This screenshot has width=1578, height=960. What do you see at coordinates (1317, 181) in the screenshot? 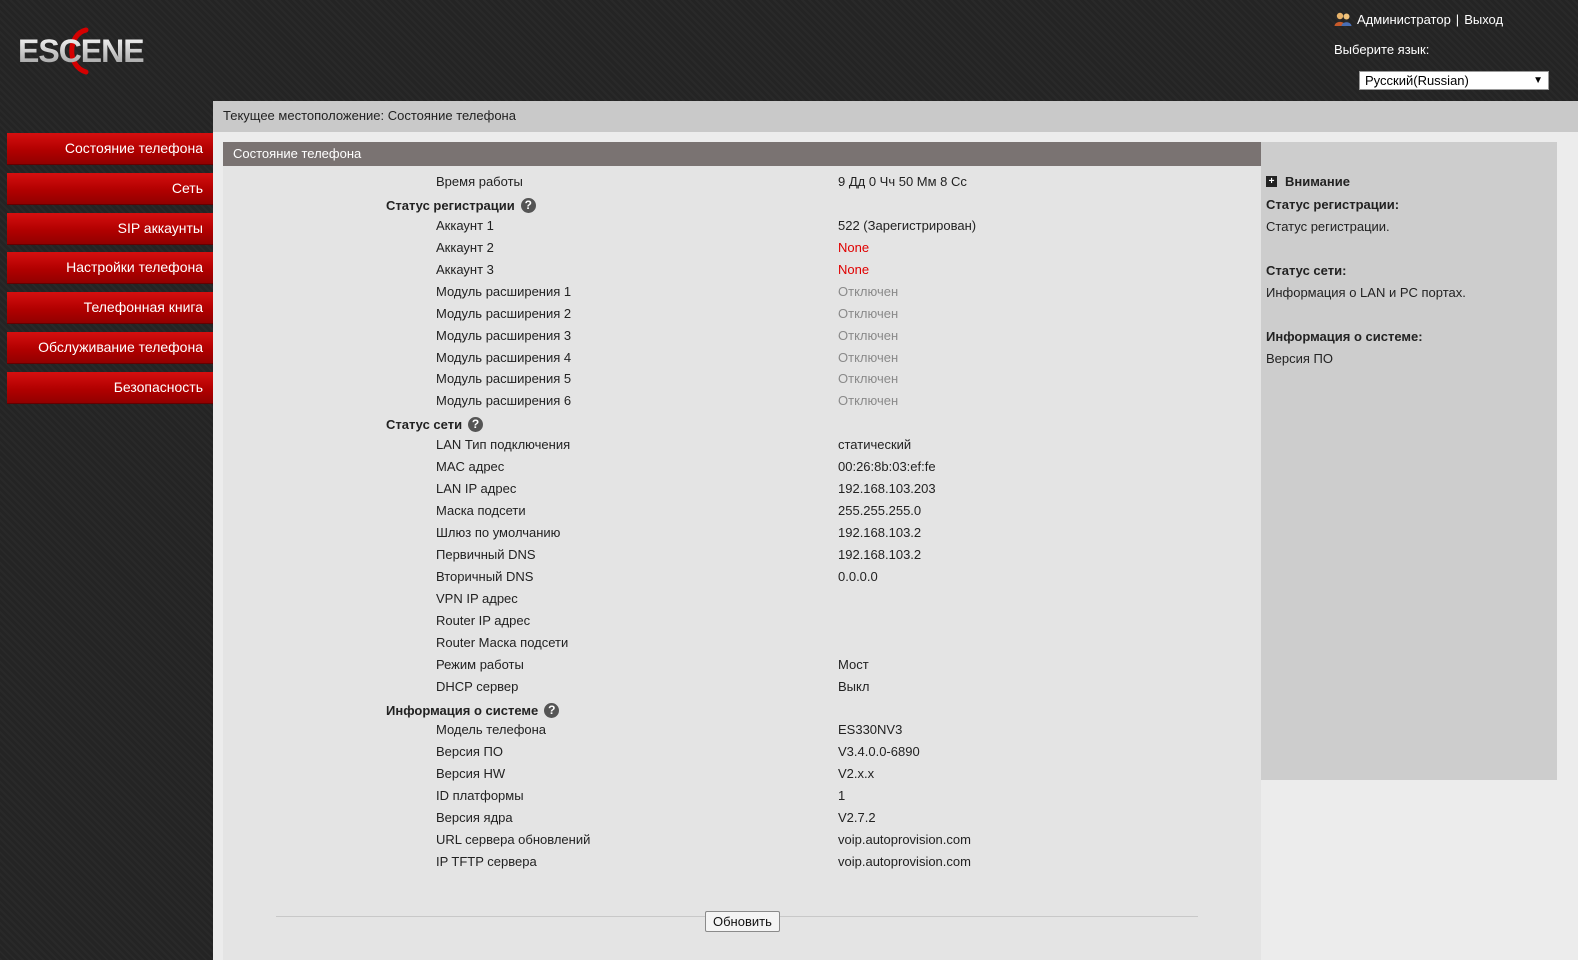
I see `attention-title: Внимание` at bounding box center [1317, 181].